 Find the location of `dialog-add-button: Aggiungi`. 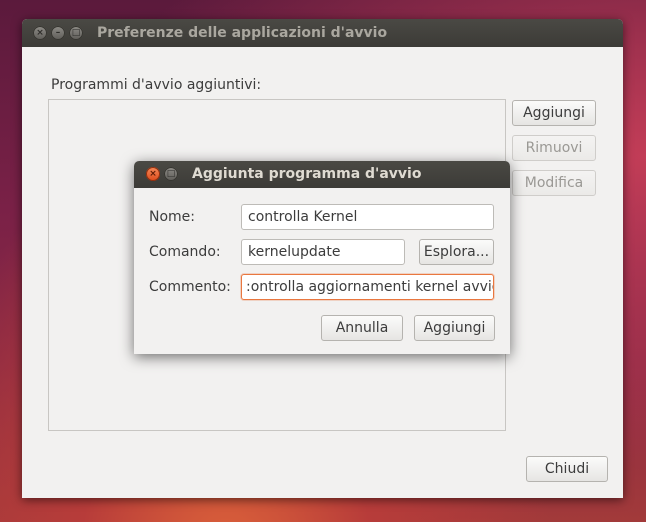

dialog-add-button: Aggiungi is located at coordinates (454, 328).